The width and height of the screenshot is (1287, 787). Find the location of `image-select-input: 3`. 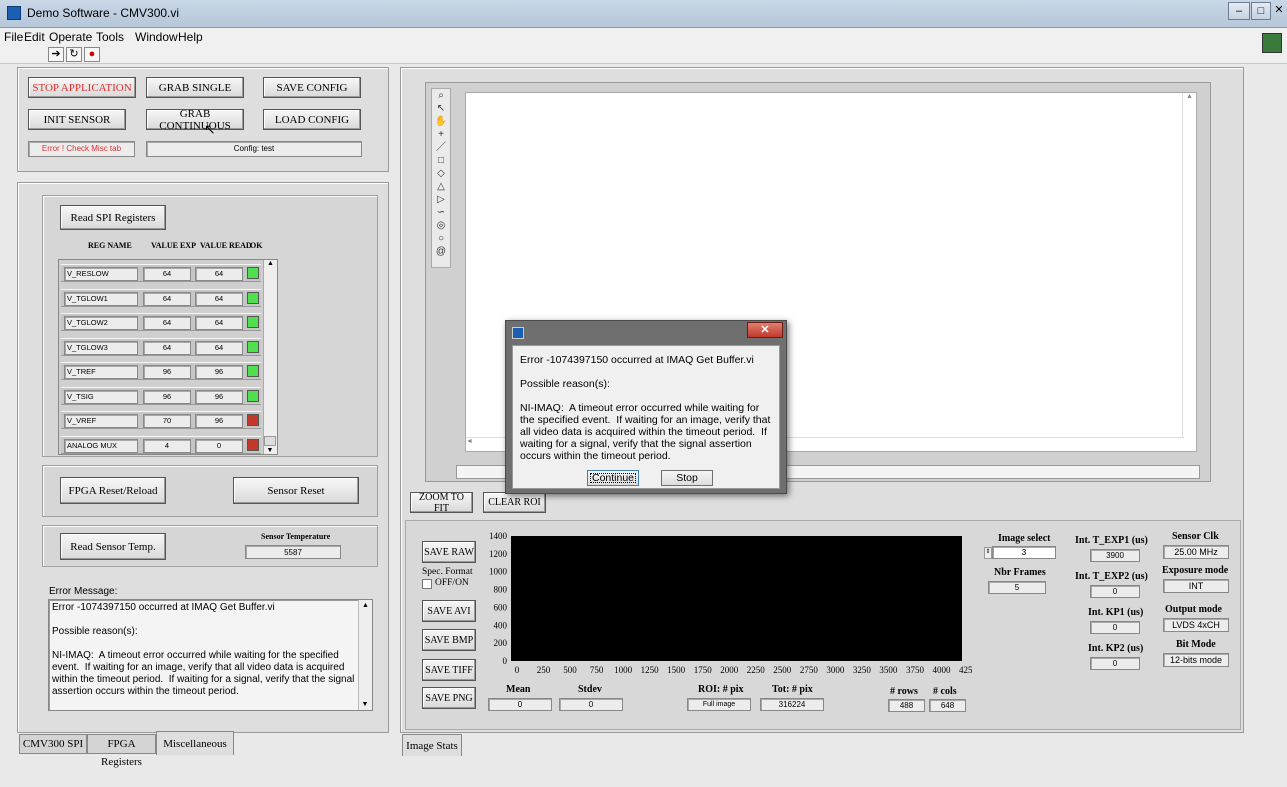

image-select-input: 3 is located at coordinates (1024, 552).